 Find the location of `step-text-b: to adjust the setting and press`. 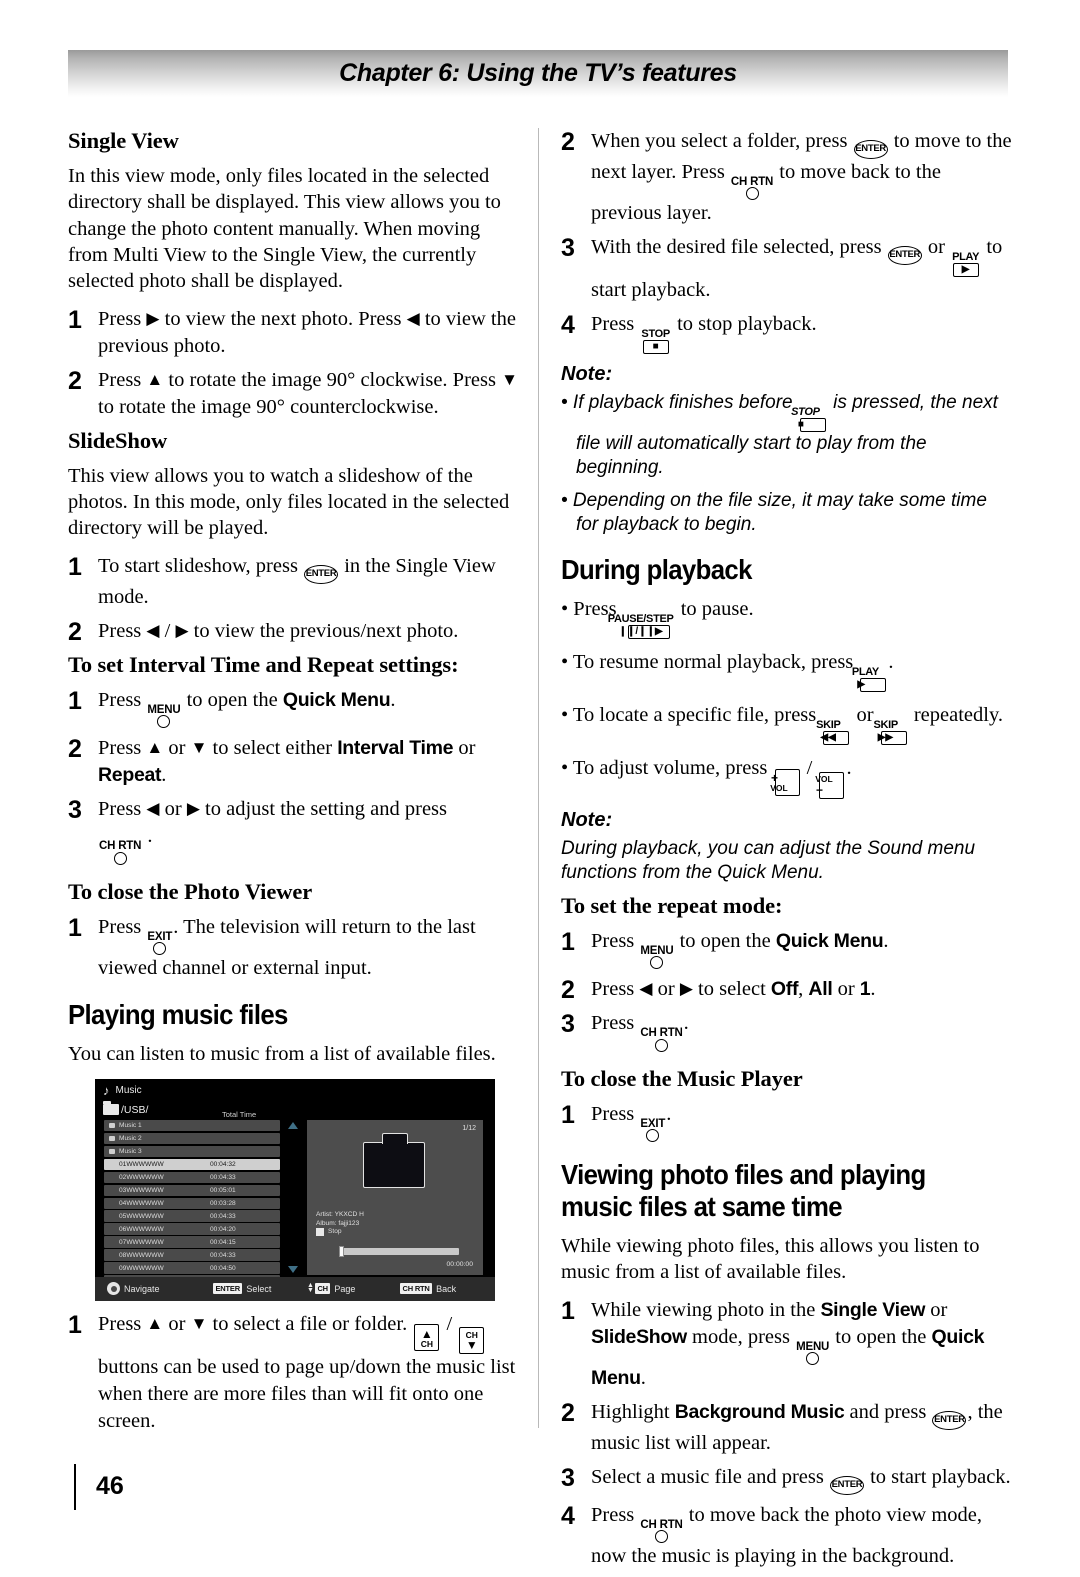

step-text-b: to adjust the setting and press is located at coordinates (326, 809).